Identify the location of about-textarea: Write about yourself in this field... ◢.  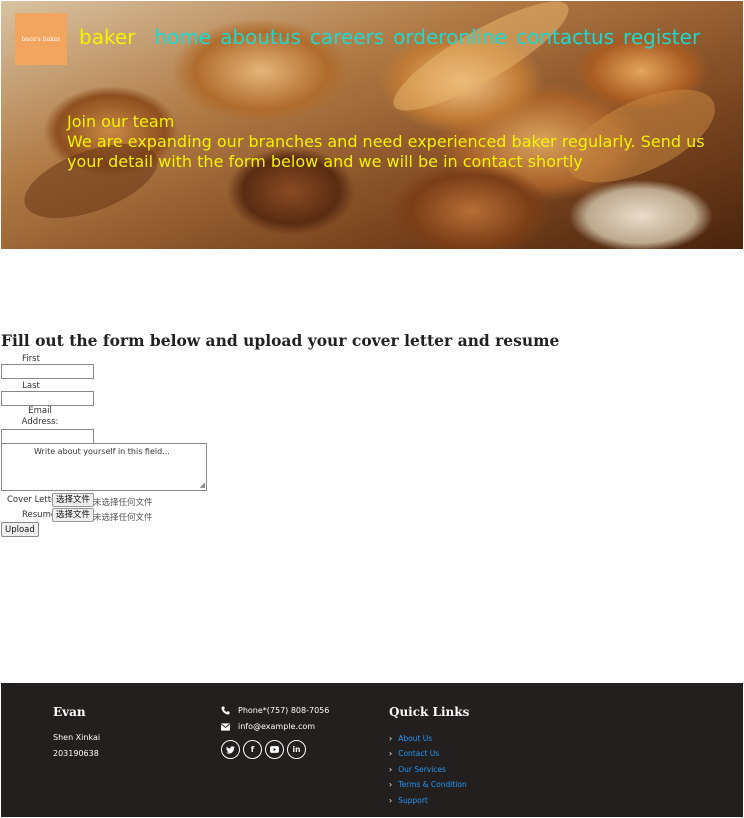
(104, 467).